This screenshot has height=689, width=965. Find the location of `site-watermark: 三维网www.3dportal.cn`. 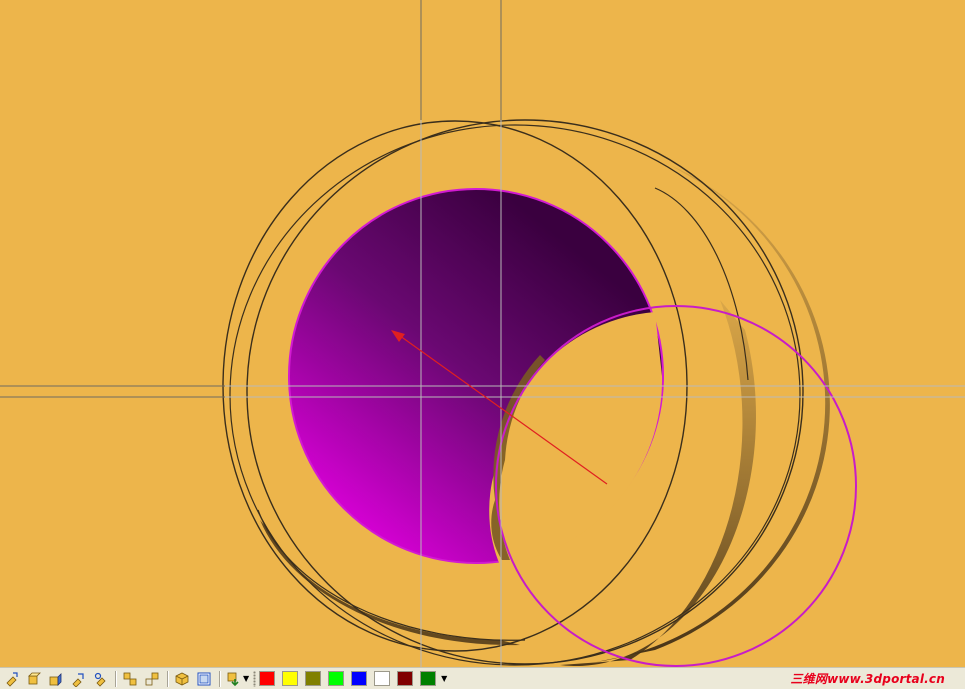

site-watermark: 三维网www.3dportal.cn is located at coordinates (867, 678).